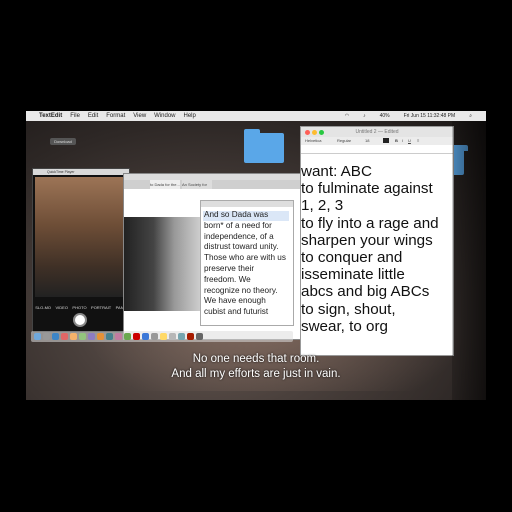 Image resolution: width=512 pixels, height=512 pixels. Describe the element at coordinates (313, 140) in the screenshot. I see `font-family-select: Helvetica` at that location.